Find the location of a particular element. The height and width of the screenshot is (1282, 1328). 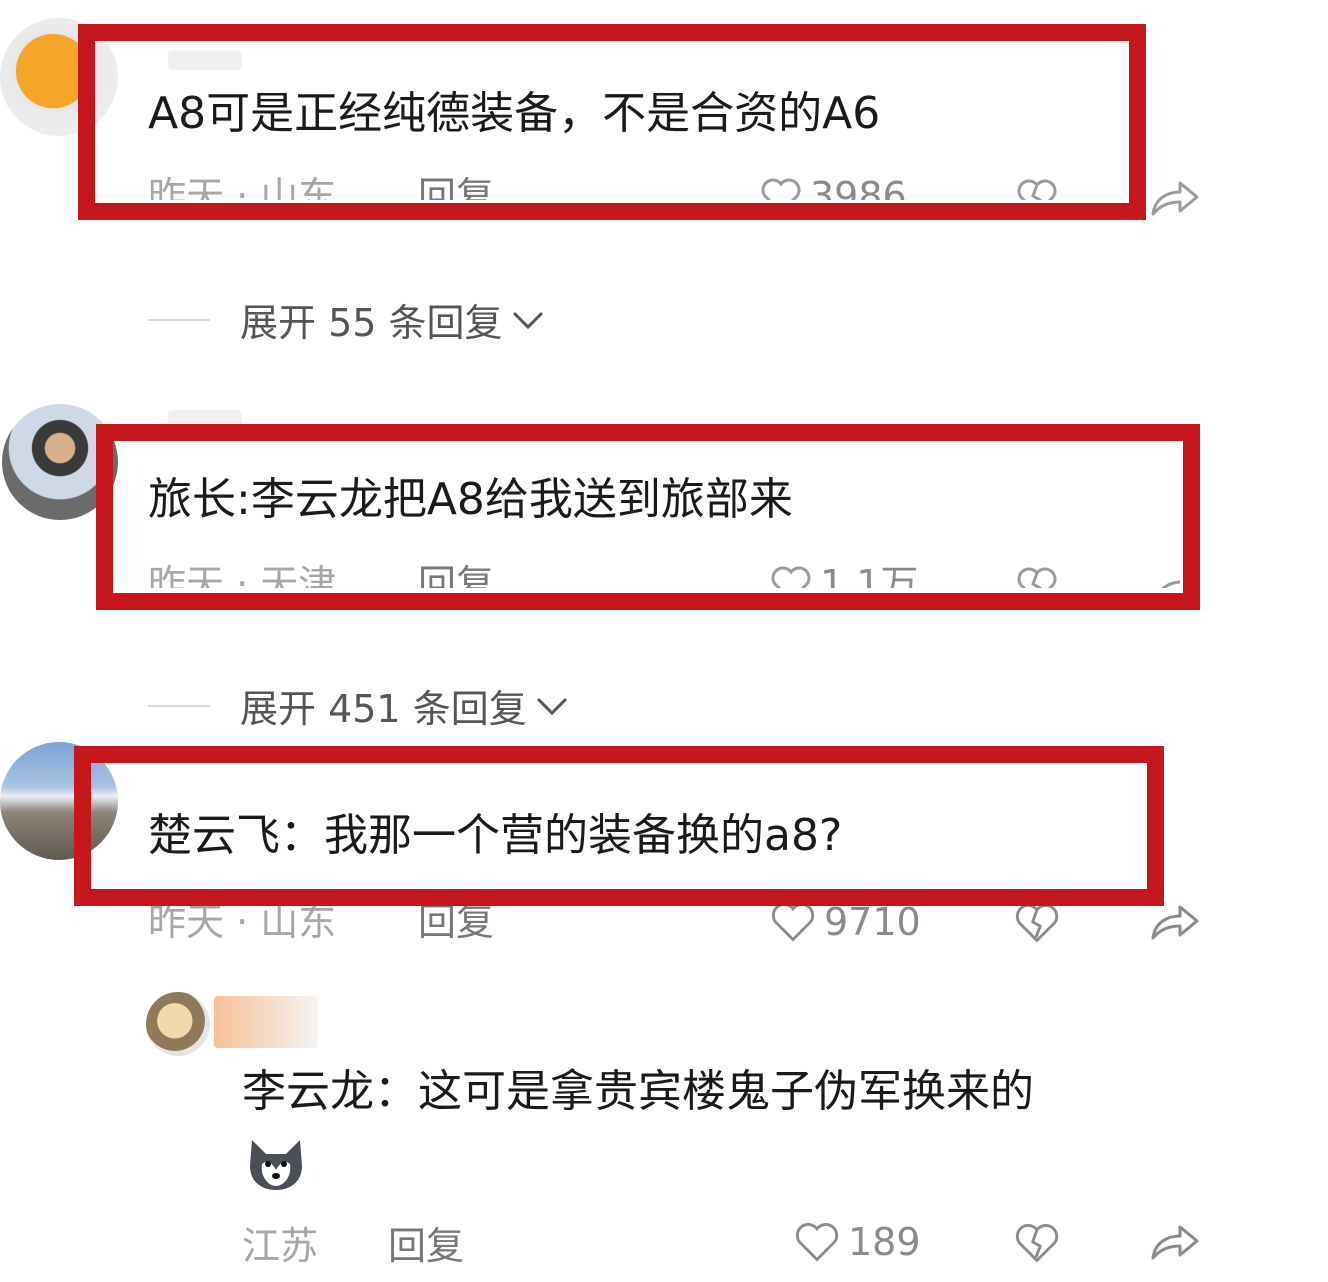

expand-label: 展开 451 条回复 is located at coordinates (383, 709).